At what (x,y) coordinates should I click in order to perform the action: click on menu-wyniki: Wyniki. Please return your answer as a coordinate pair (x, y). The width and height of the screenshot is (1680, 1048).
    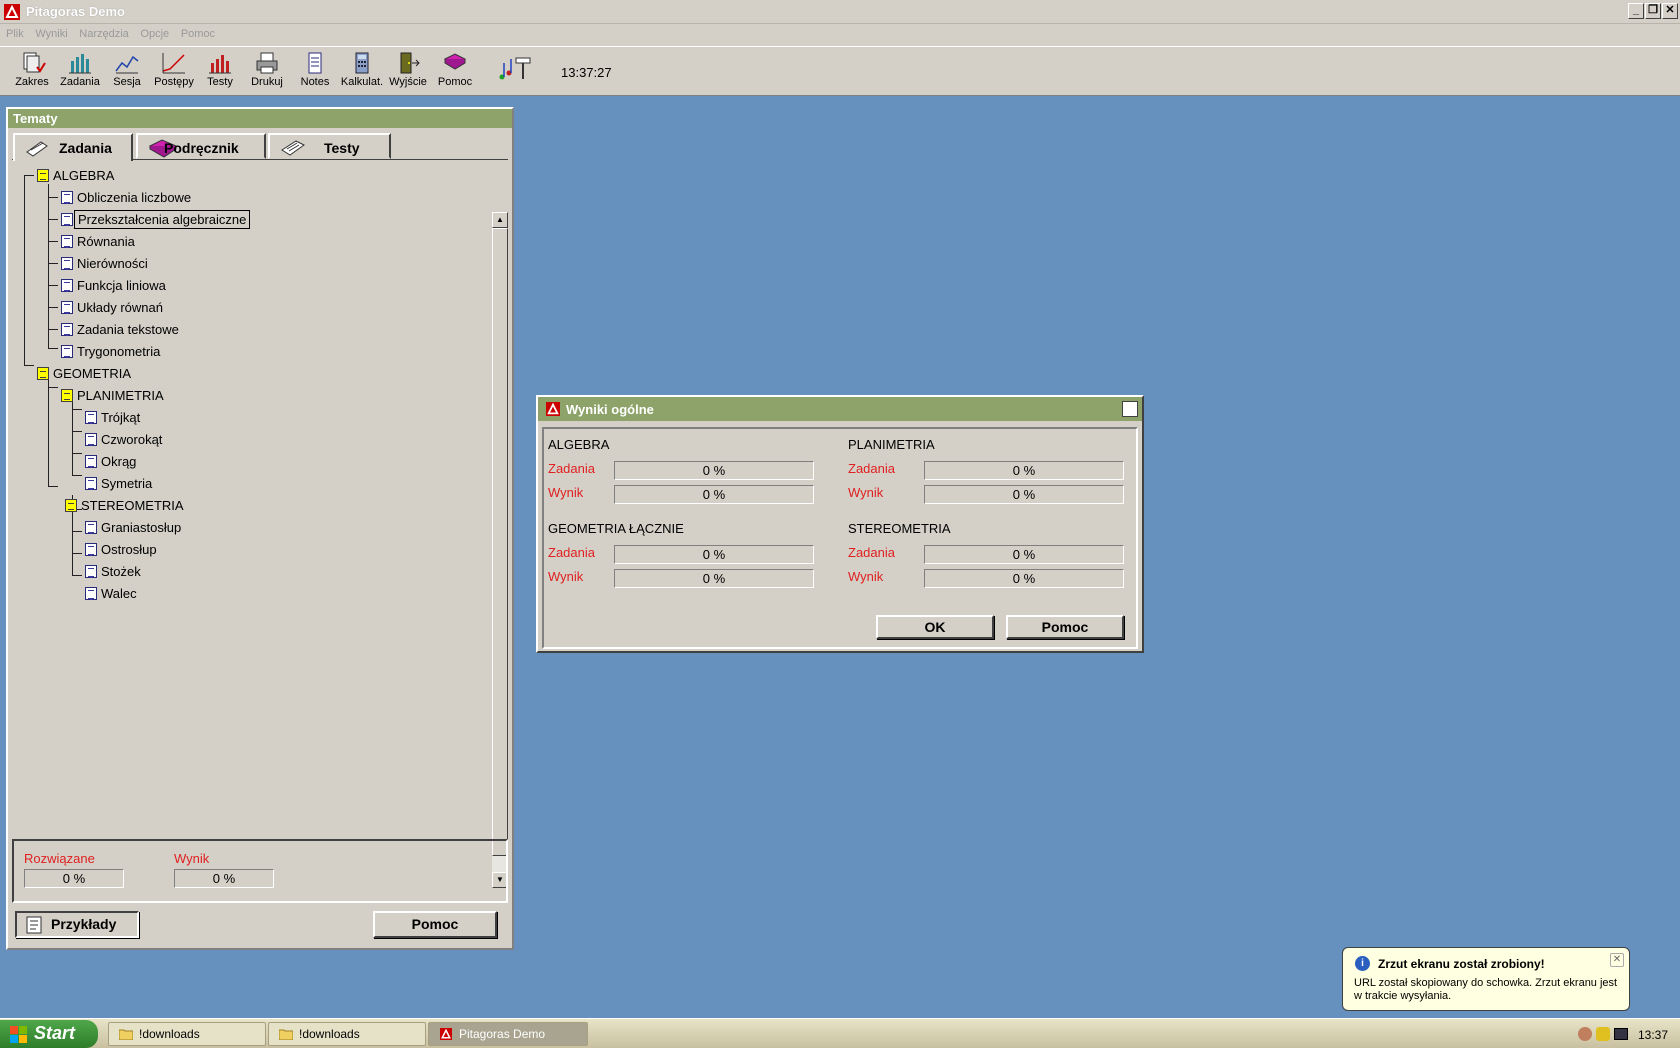
    Looking at the image, I should click on (51, 34).